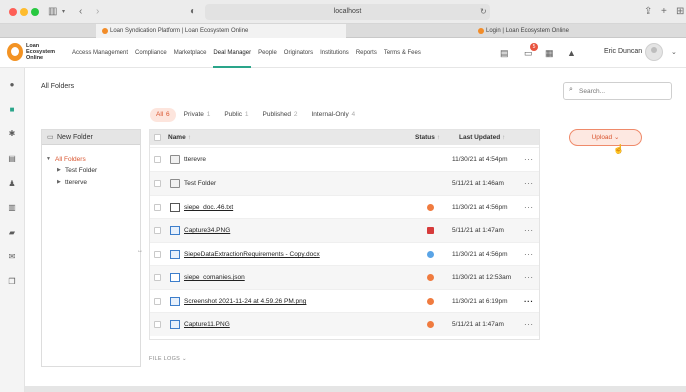 The width and height of the screenshot is (686, 392). Describe the element at coordinates (664, 12) in the screenshot. I see `new-tab-icon: +` at that location.